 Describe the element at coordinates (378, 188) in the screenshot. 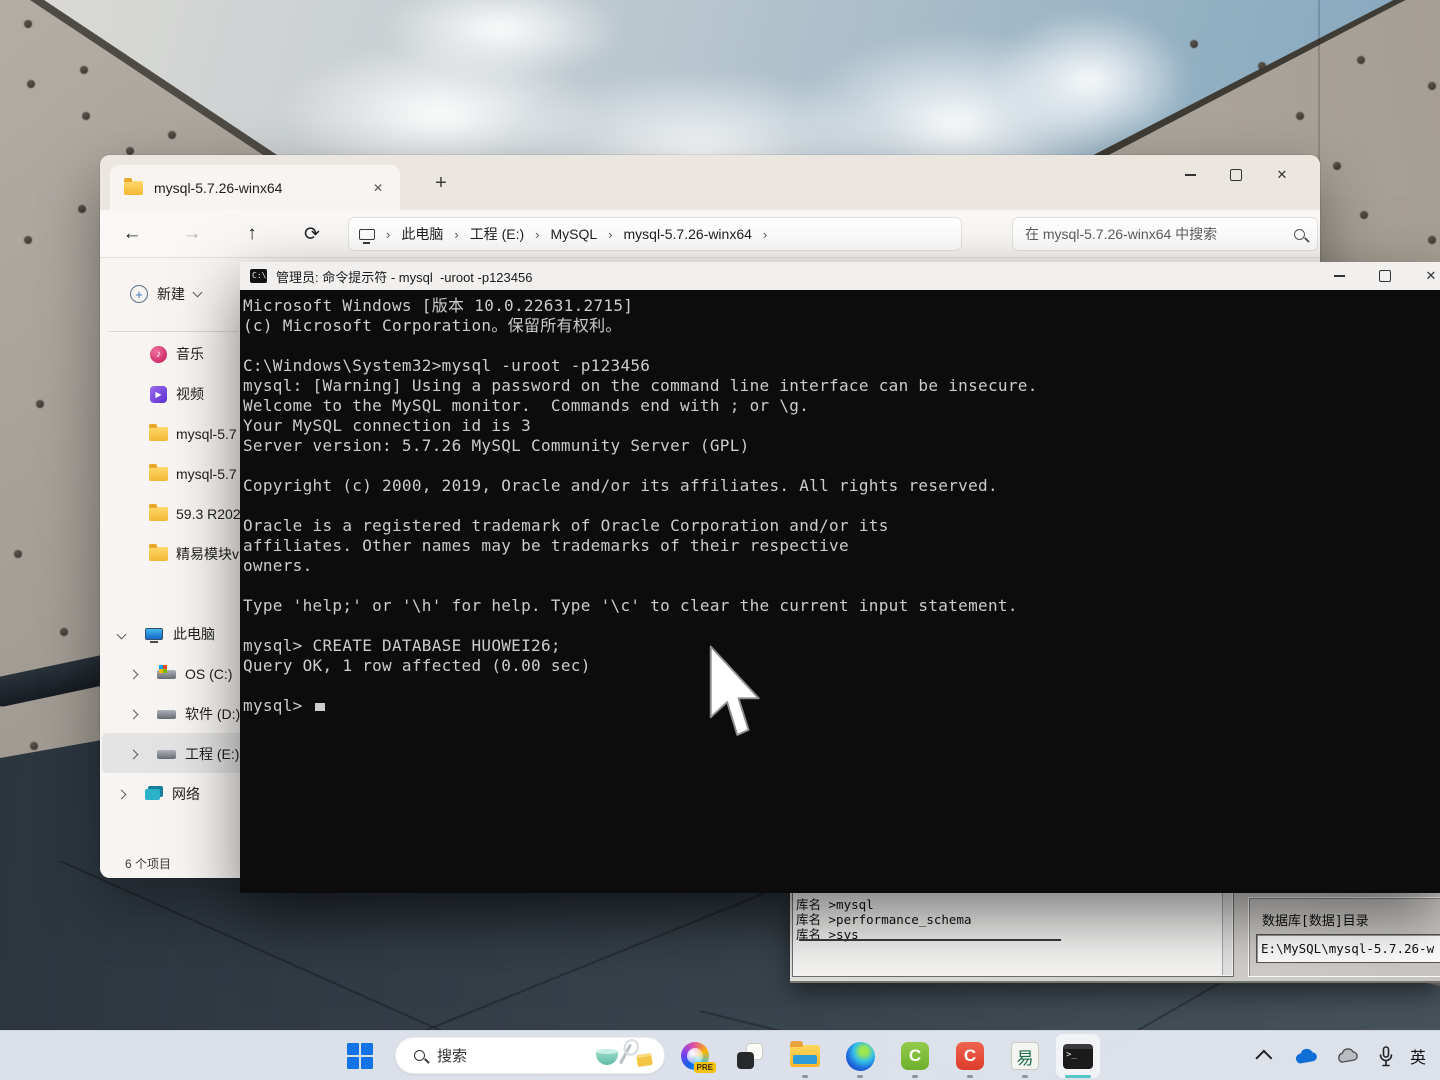

I see `tab-close-icon` at that location.